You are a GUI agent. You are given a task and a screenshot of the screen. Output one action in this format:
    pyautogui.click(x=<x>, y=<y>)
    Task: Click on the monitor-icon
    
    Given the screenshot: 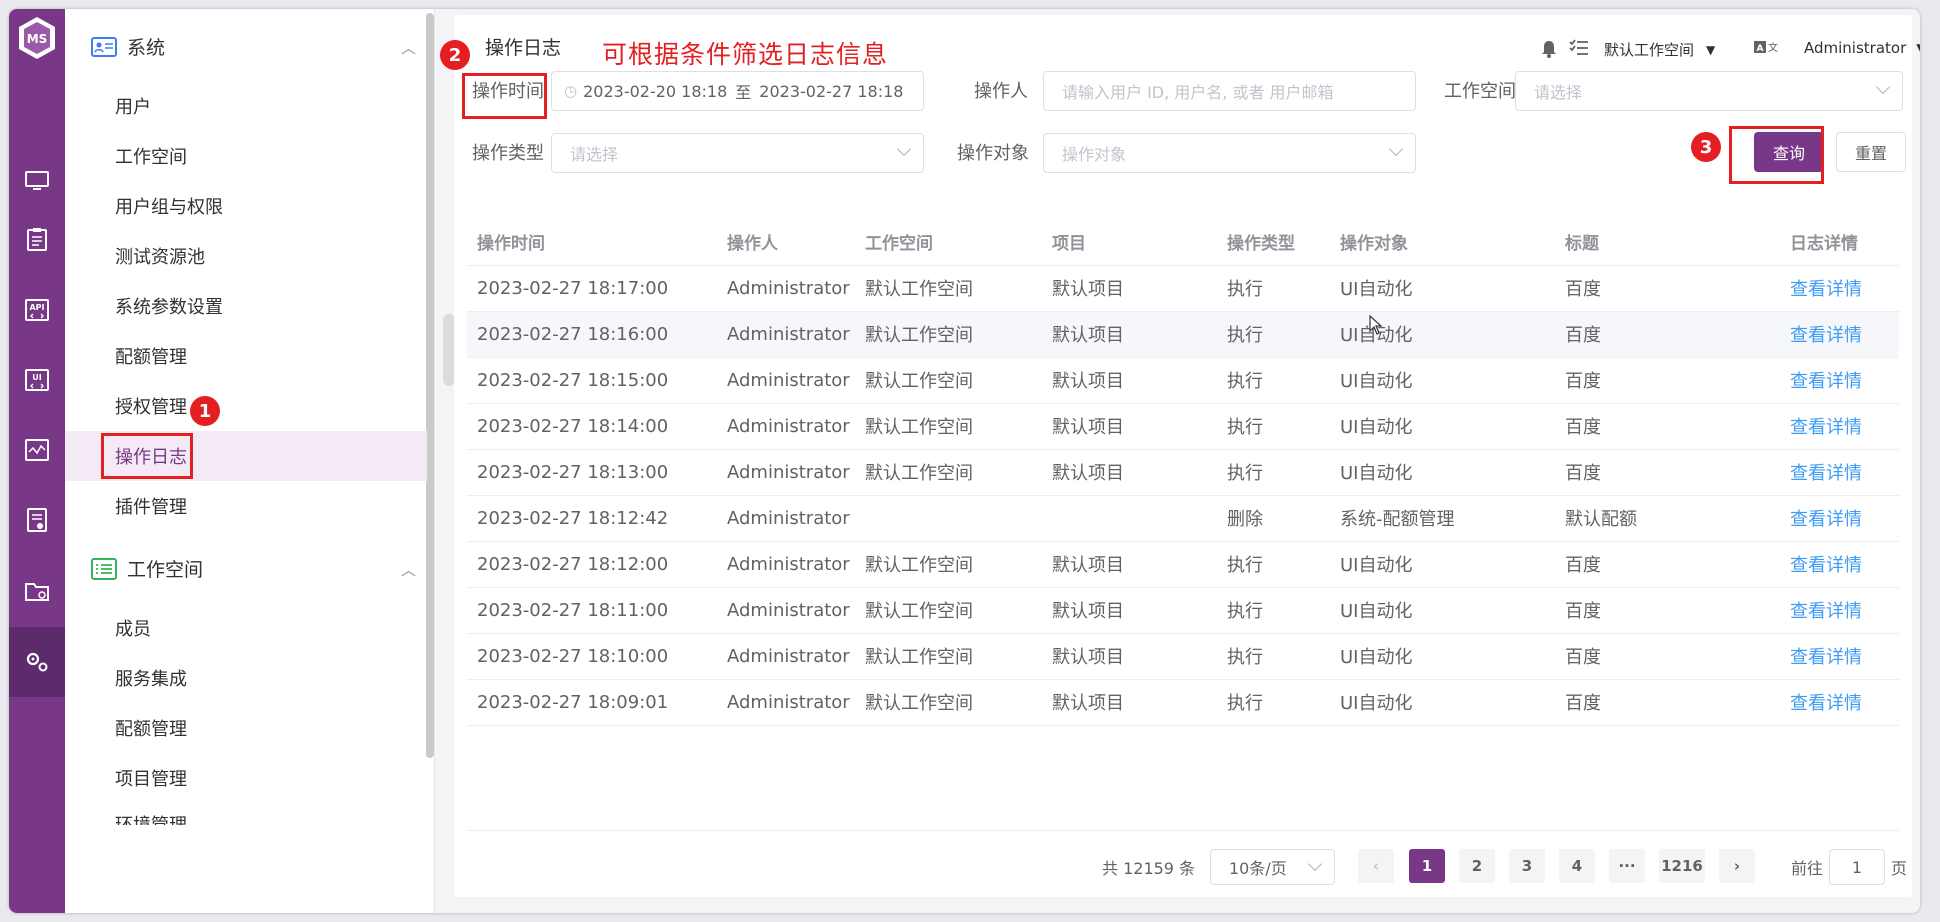 What is the action you would take?
    pyautogui.click(x=37, y=181)
    